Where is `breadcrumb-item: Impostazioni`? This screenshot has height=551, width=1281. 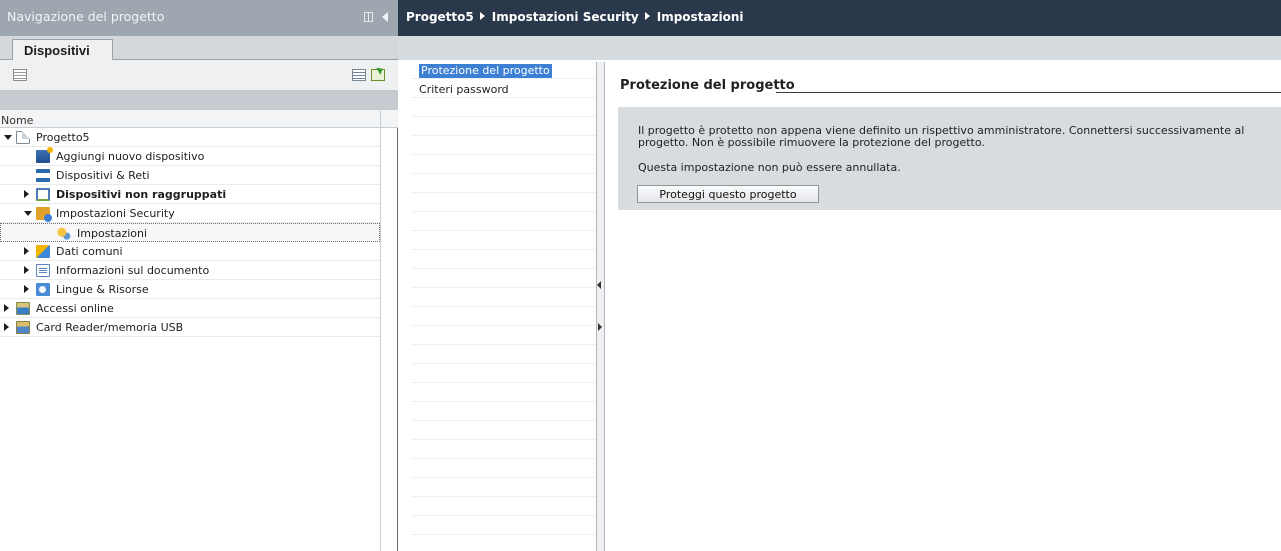
breadcrumb-item: Impostazioni is located at coordinates (700, 17).